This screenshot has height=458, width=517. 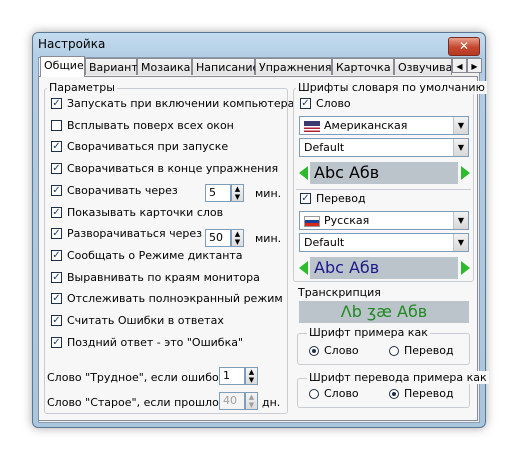 What do you see at coordinates (56, 125) in the screenshot?
I see `option-checkbox` at bounding box center [56, 125].